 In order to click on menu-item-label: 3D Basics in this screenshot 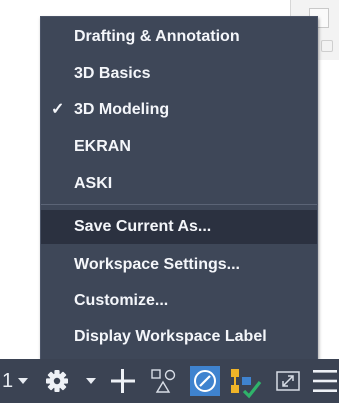, I will do `click(112, 73)`.